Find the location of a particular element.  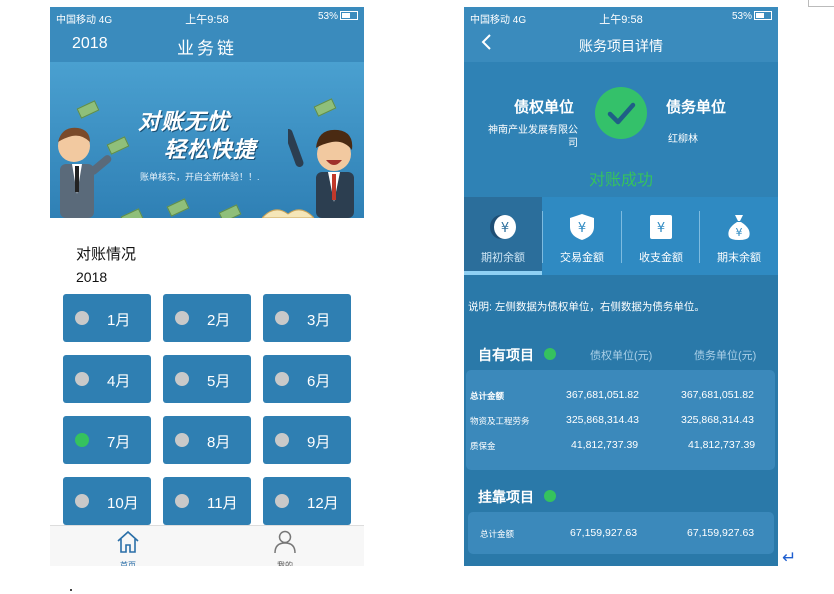

month-button: 12月 is located at coordinates (307, 501).